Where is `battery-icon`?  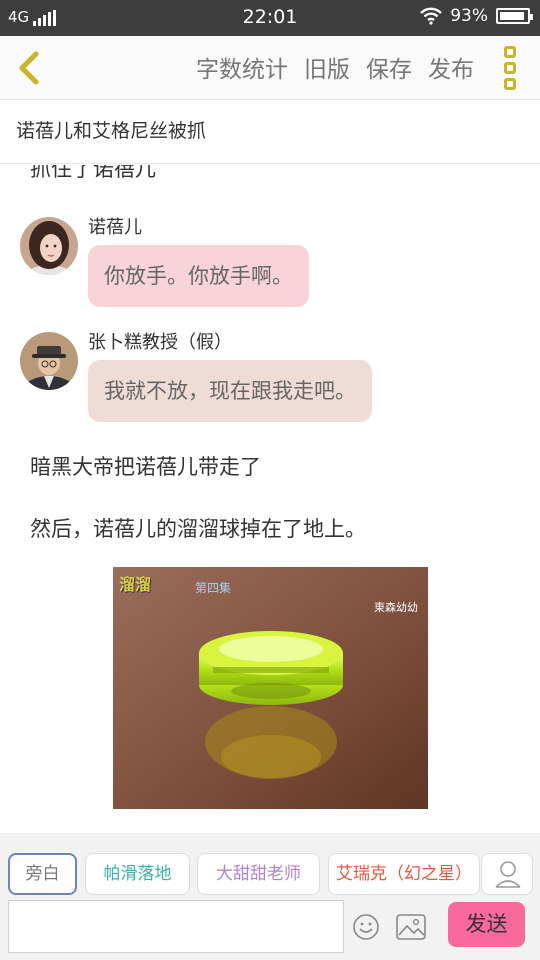 battery-icon is located at coordinates (514, 16).